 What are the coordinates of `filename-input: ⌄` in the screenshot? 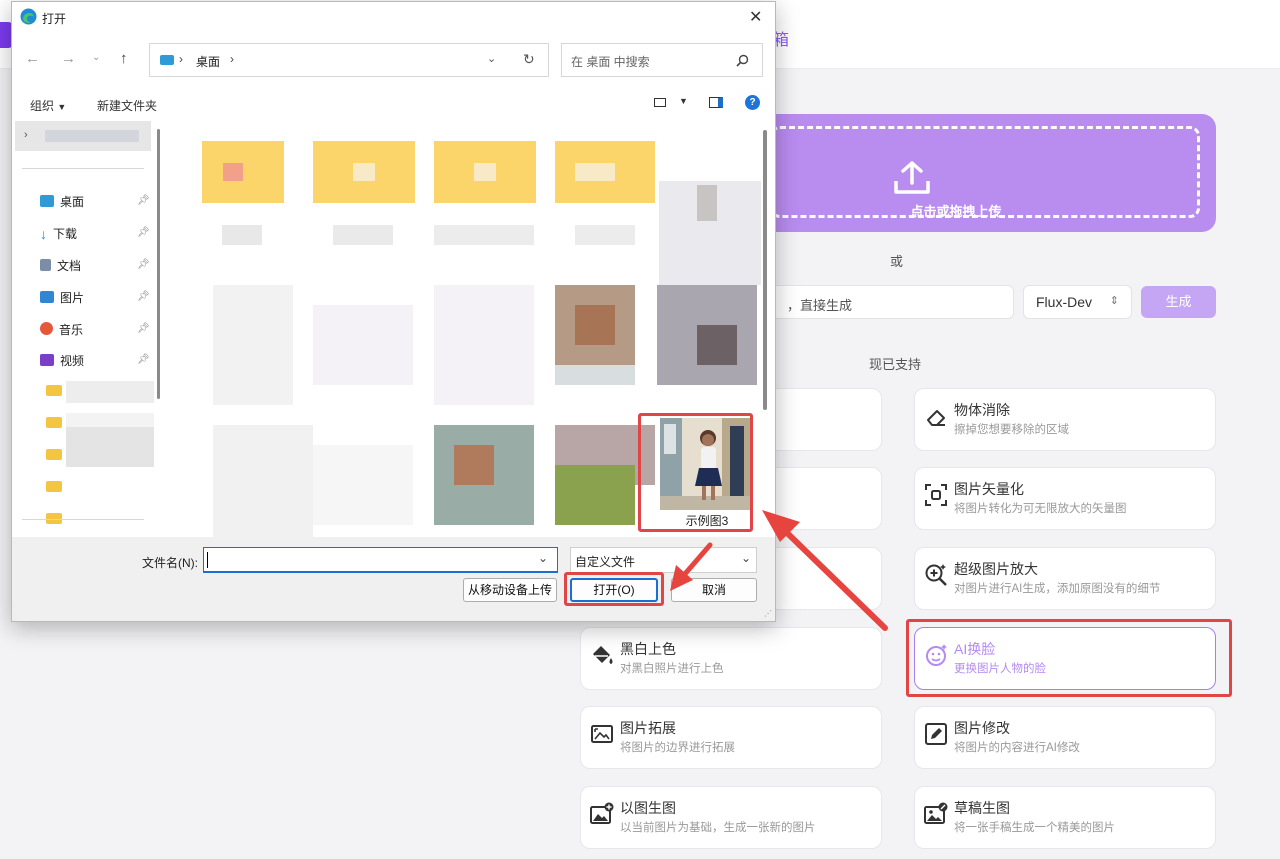 It's located at (380, 560).